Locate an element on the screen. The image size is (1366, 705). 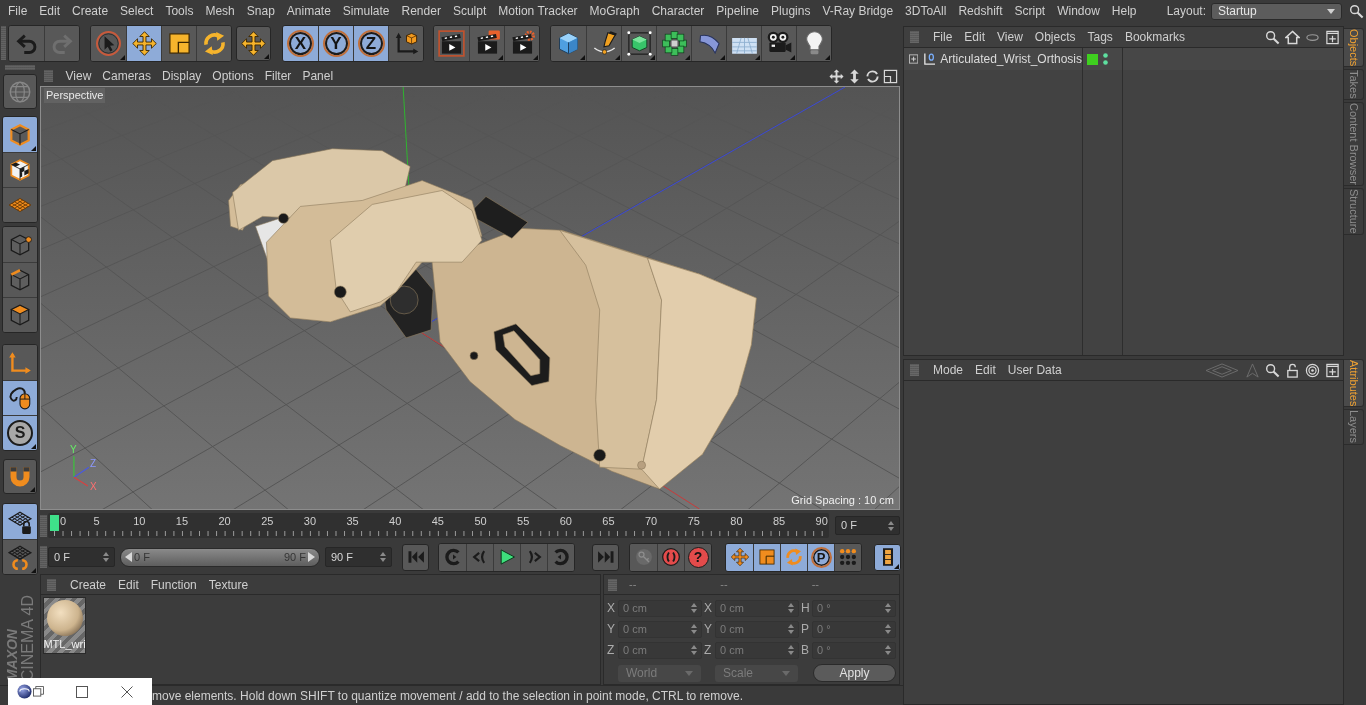
object-row: Articulated_Wrist_Orthosis is located at coordinates (1123, 59).